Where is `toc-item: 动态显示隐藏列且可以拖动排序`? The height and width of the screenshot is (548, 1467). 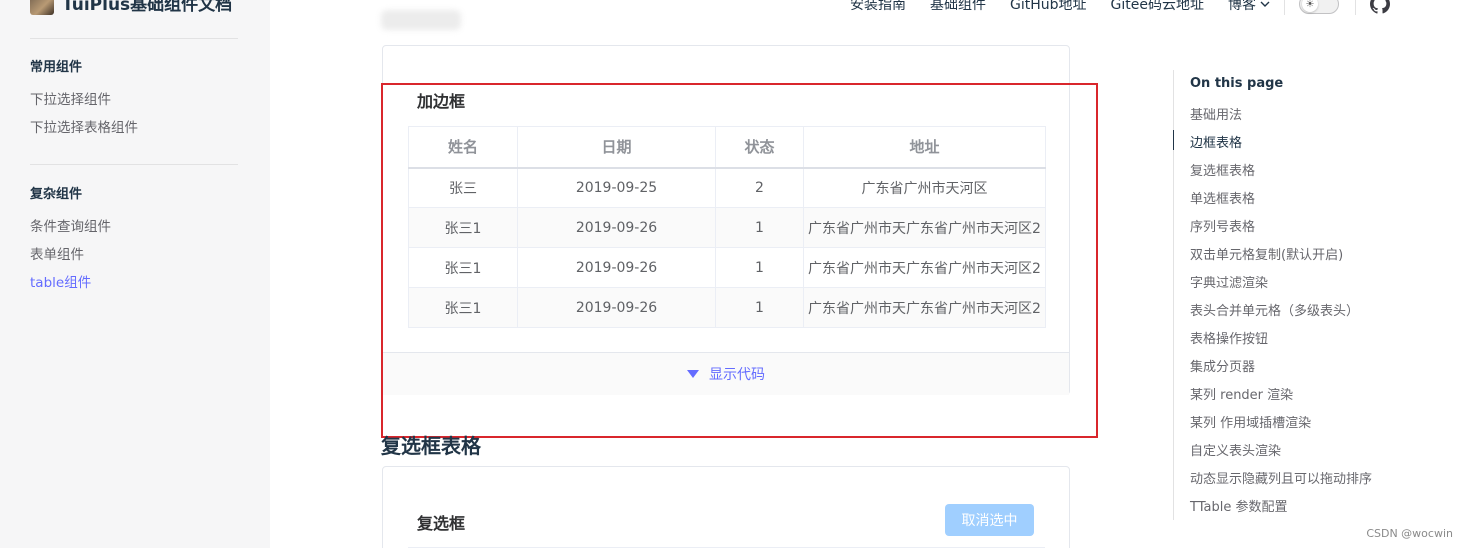
toc-item: 动态显示隐藏列且可以拖动排序 is located at coordinates (1281, 477).